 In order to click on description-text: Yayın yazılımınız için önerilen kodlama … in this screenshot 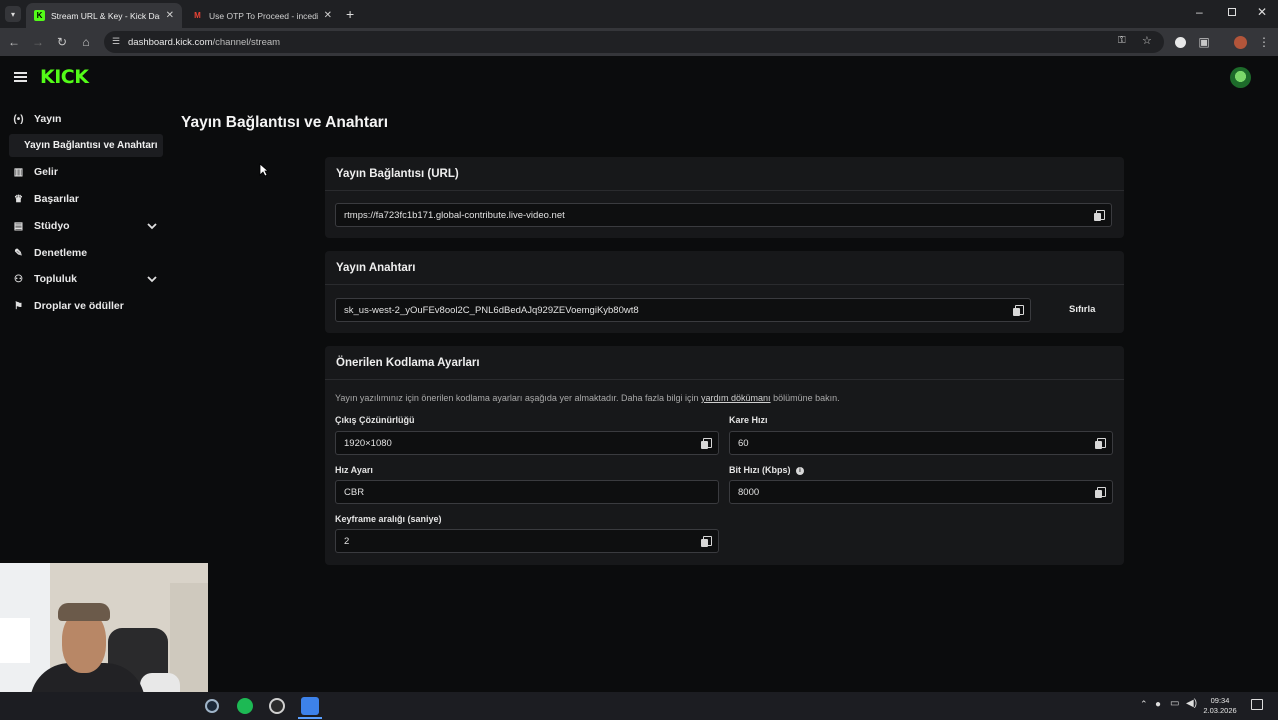, I will do `click(517, 398)`.